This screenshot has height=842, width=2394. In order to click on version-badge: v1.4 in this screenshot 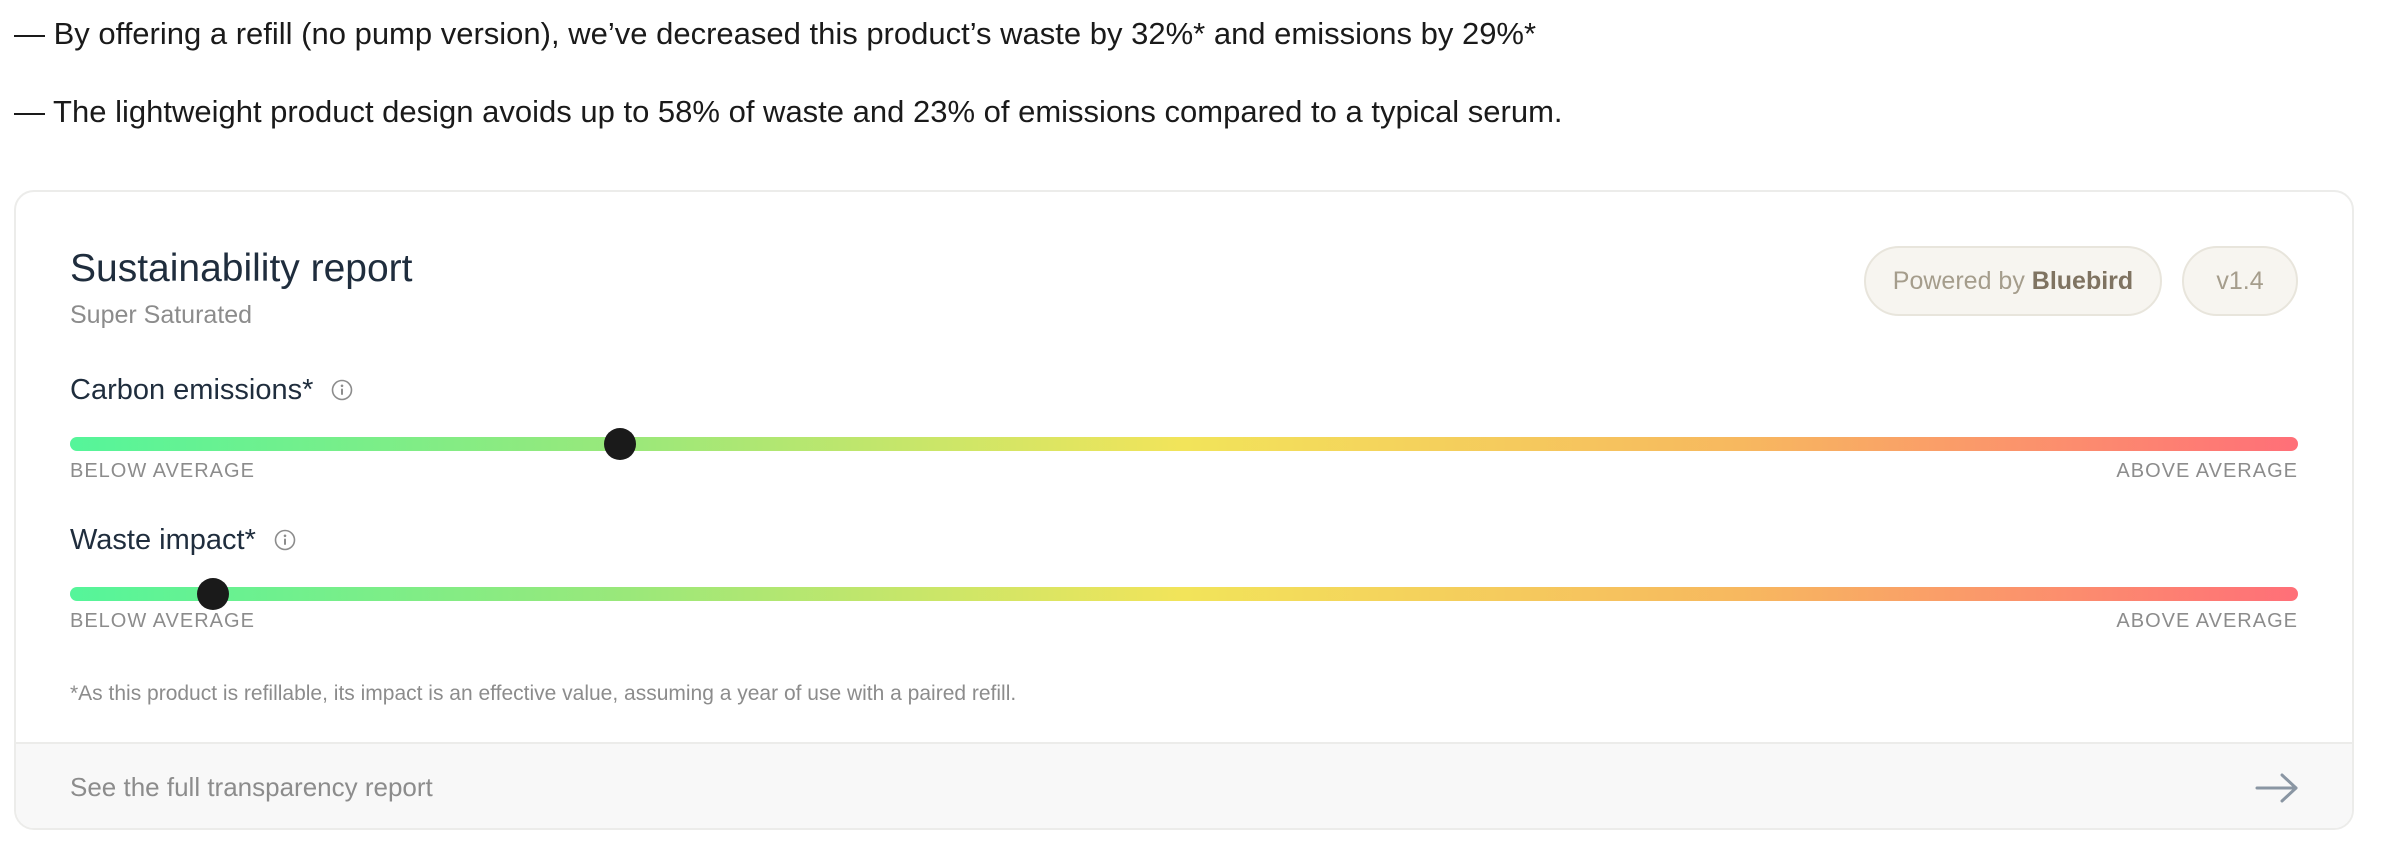, I will do `click(2240, 281)`.